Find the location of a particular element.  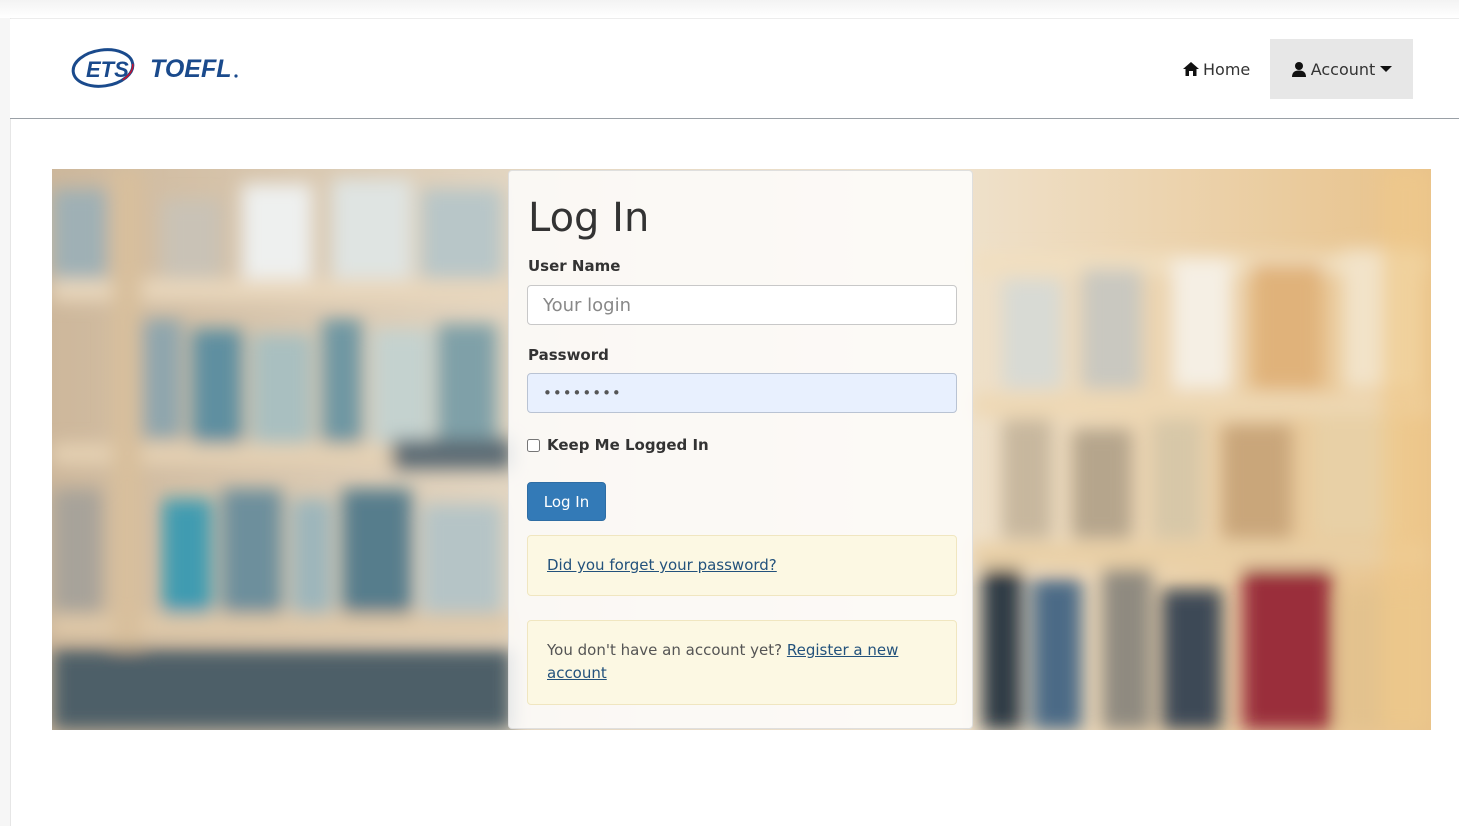

ets-toefl-logo: ETS TOEFL is located at coordinates (160, 68).